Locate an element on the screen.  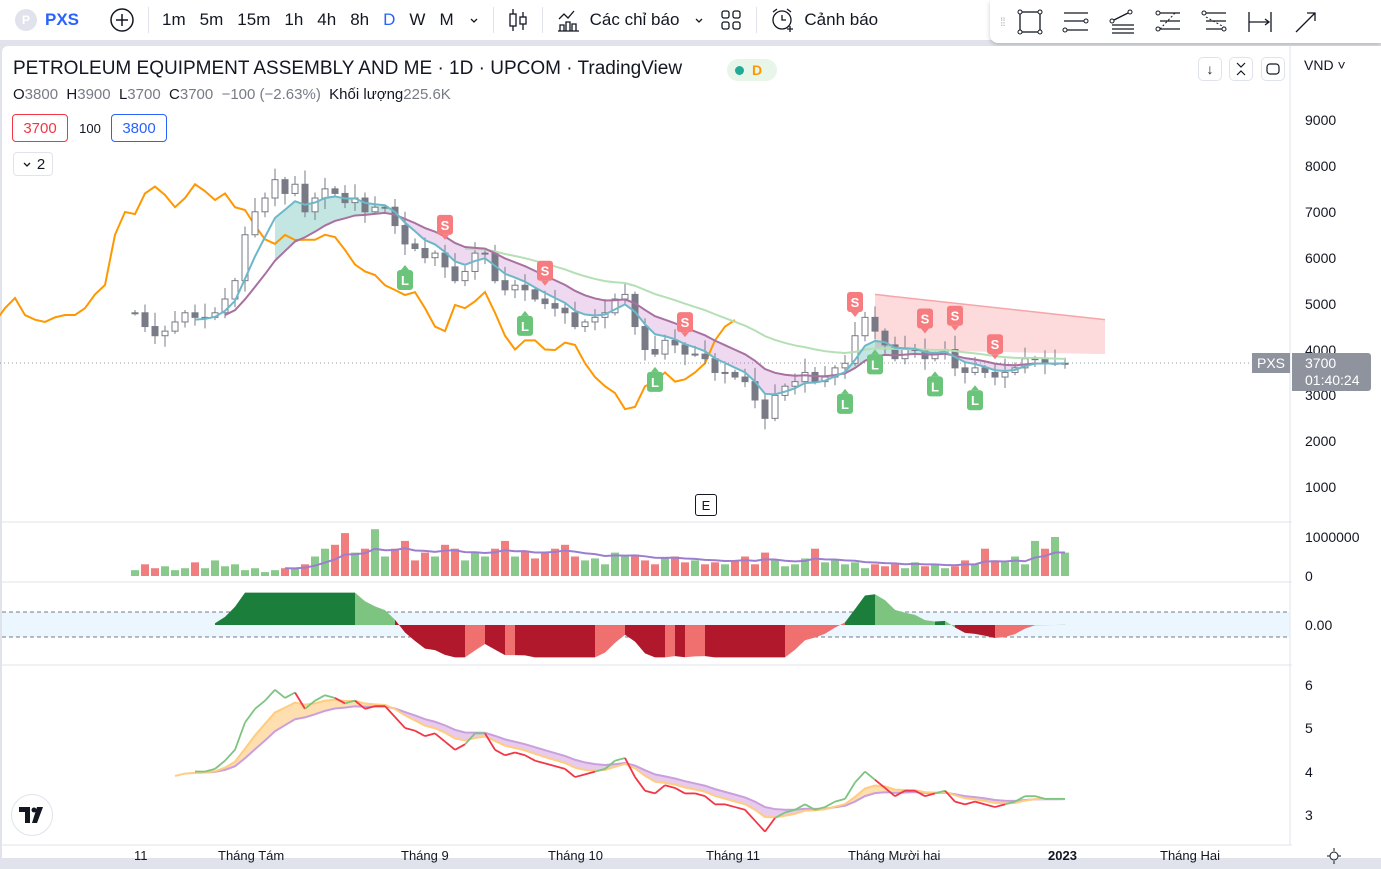
collapse-icon is located at coordinates (1241, 69).